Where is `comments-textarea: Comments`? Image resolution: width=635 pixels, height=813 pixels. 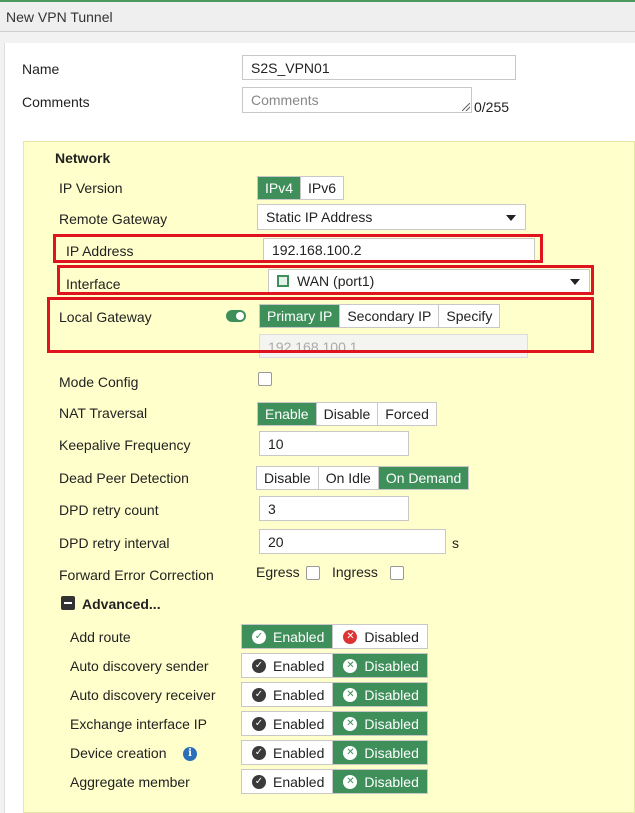
comments-textarea: Comments is located at coordinates (357, 100).